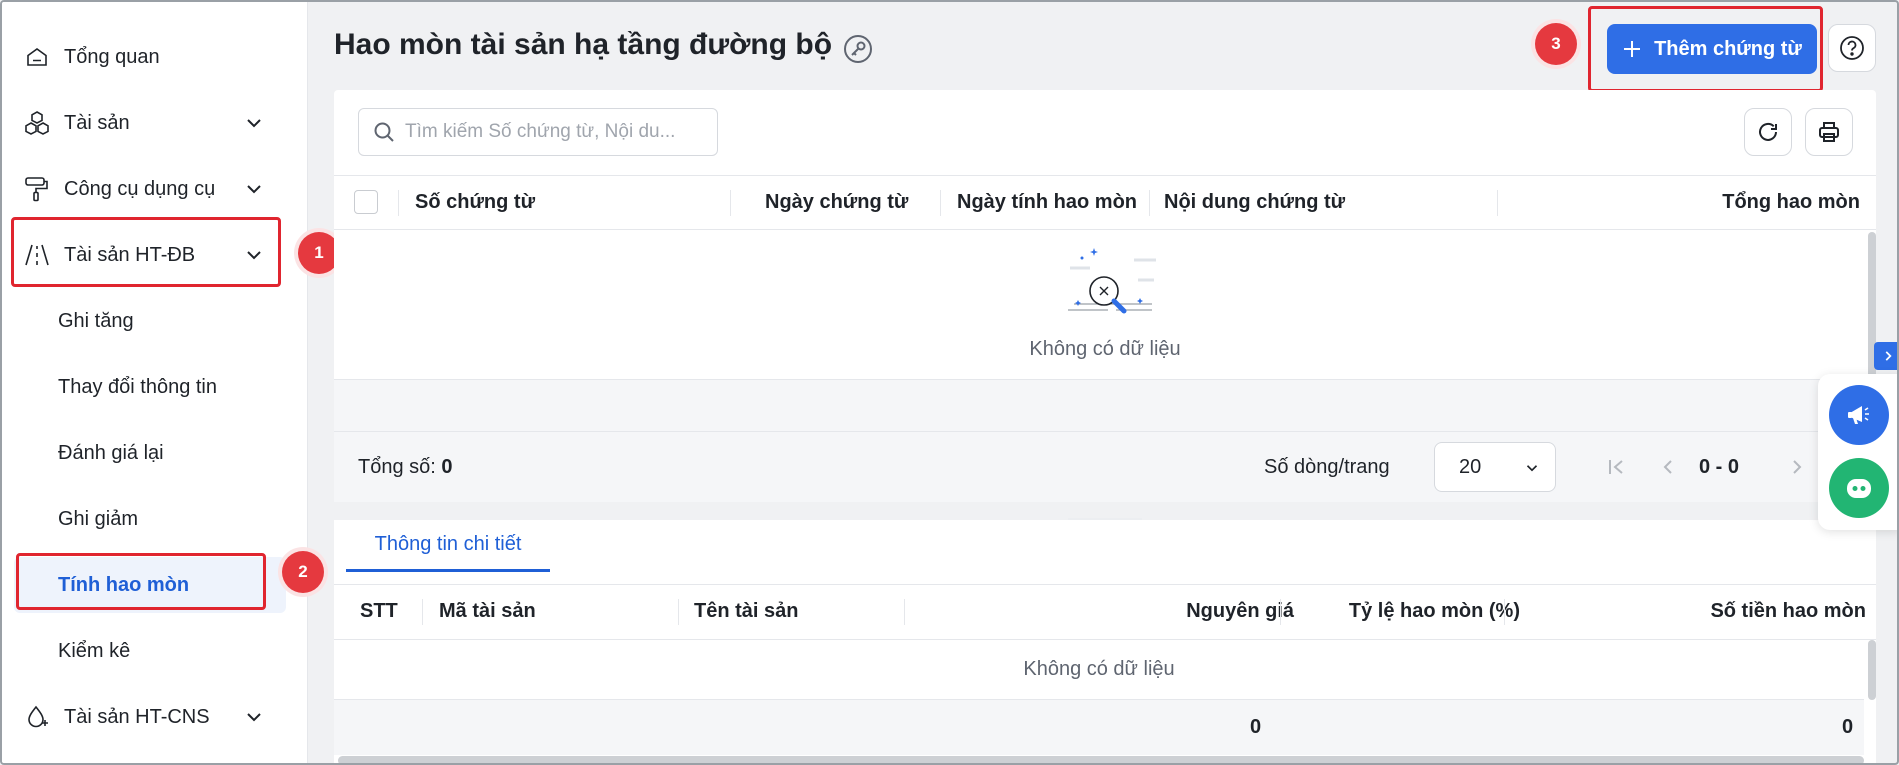 The width and height of the screenshot is (1899, 765). I want to click on column-header-content: Nội dung chứng từ, so click(1254, 202).